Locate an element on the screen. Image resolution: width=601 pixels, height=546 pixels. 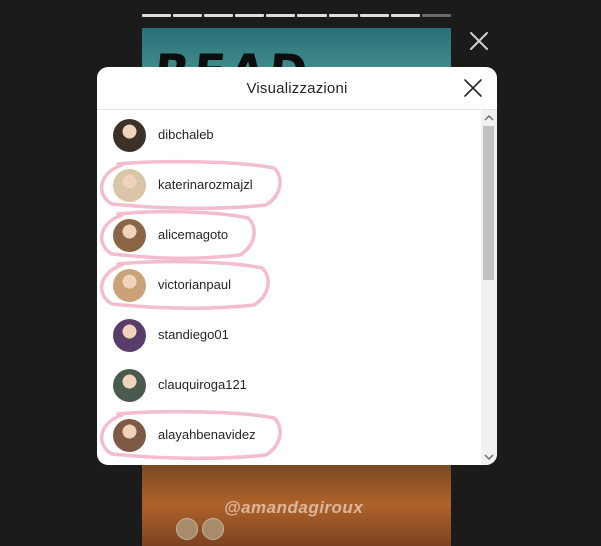
viewer-row: alicemagoto is located at coordinates (289, 235).